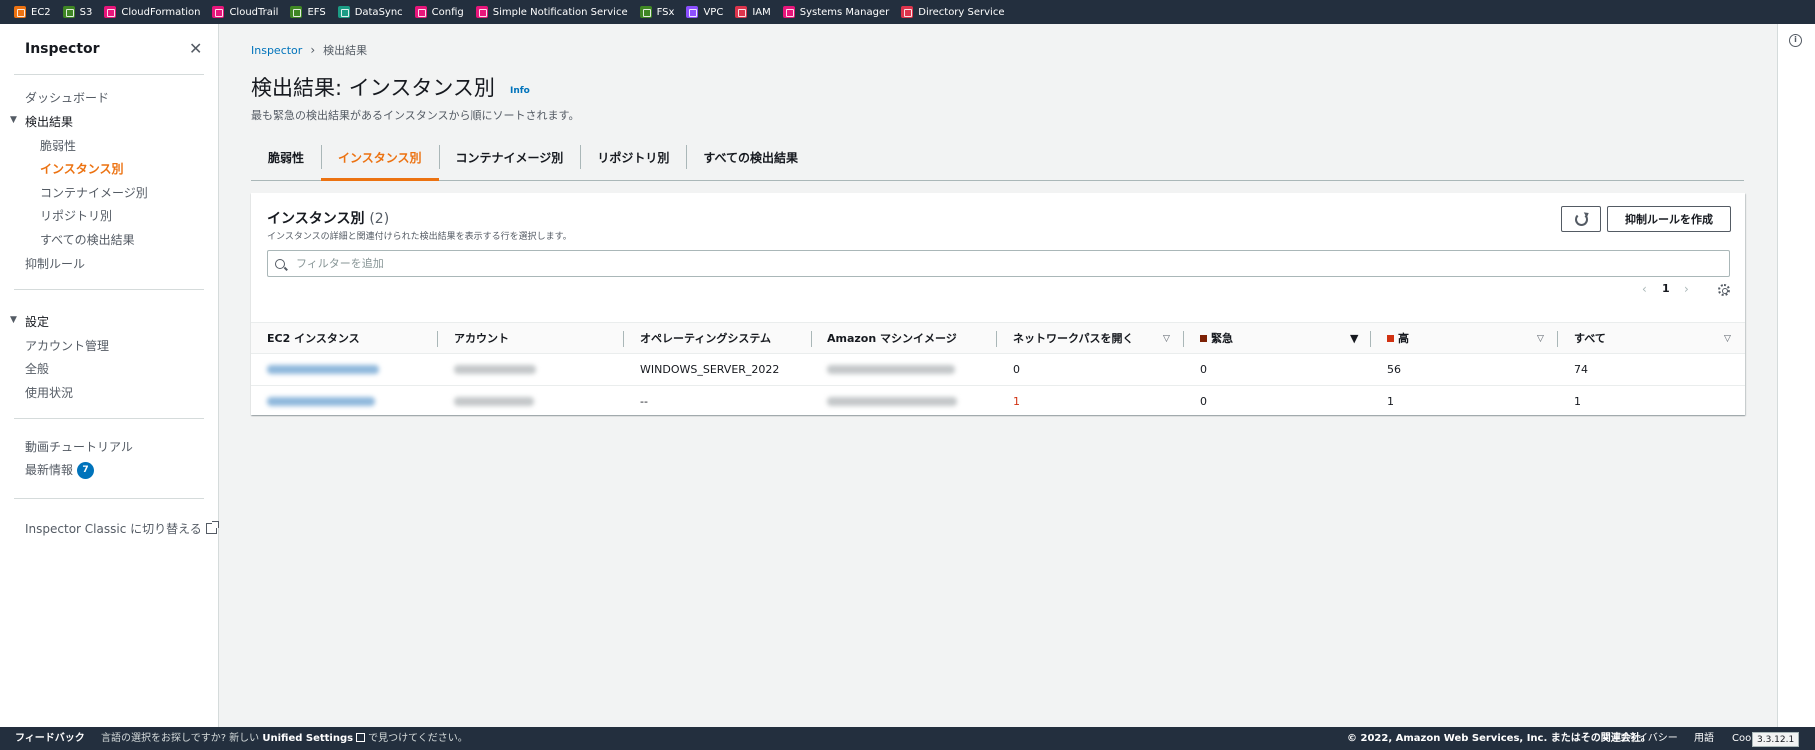  Describe the element at coordinates (1724, 290) in the screenshot. I see `gear-icon` at that location.